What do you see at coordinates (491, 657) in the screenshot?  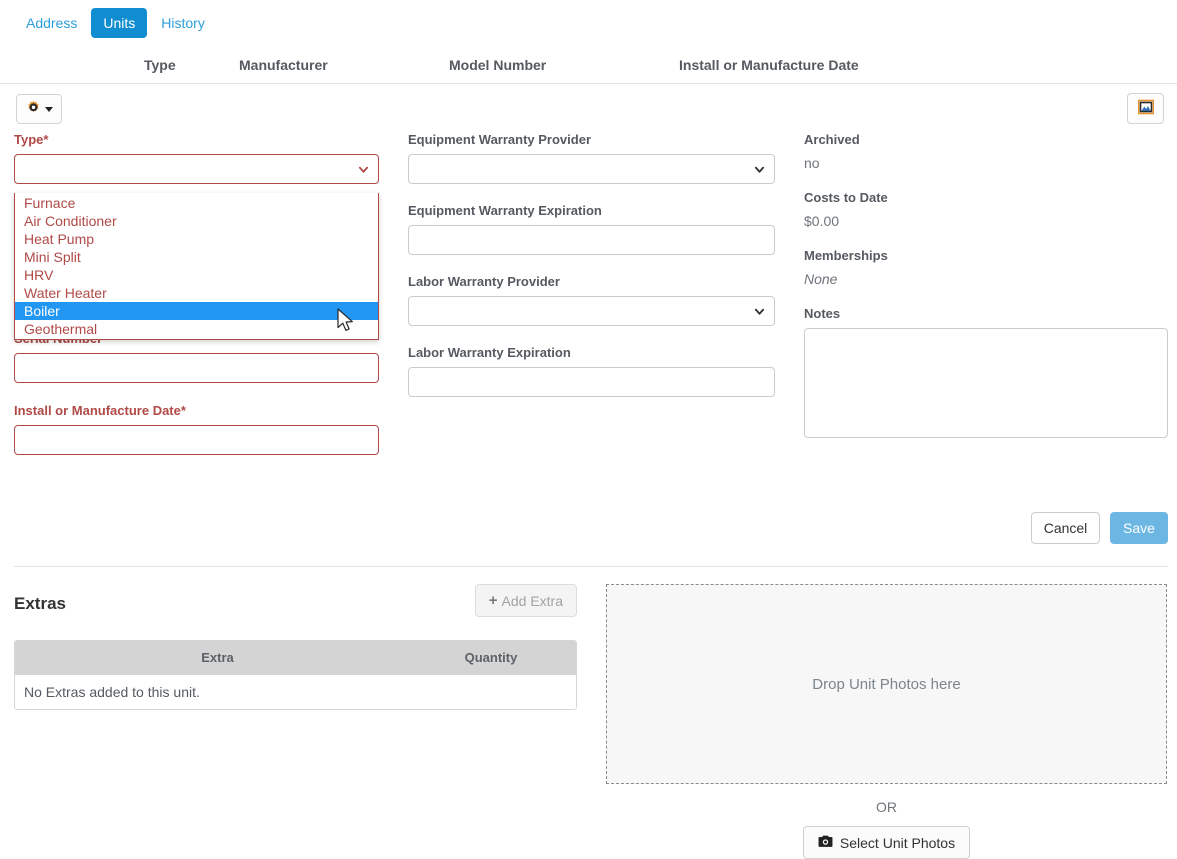 I see `extras-column-header-quantity: Quantity` at bounding box center [491, 657].